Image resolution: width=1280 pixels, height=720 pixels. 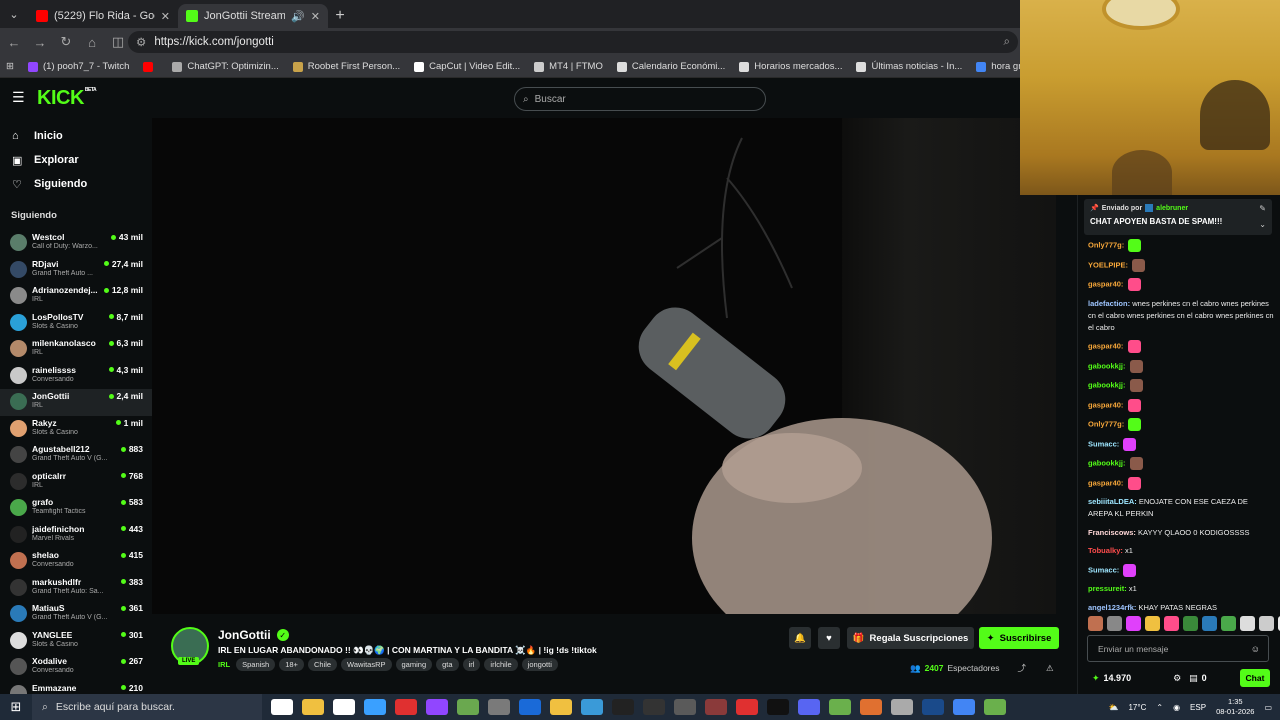 I want to click on gift-subs-button: 🎁 Regala Suscripciones, so click(x=910, y=638).